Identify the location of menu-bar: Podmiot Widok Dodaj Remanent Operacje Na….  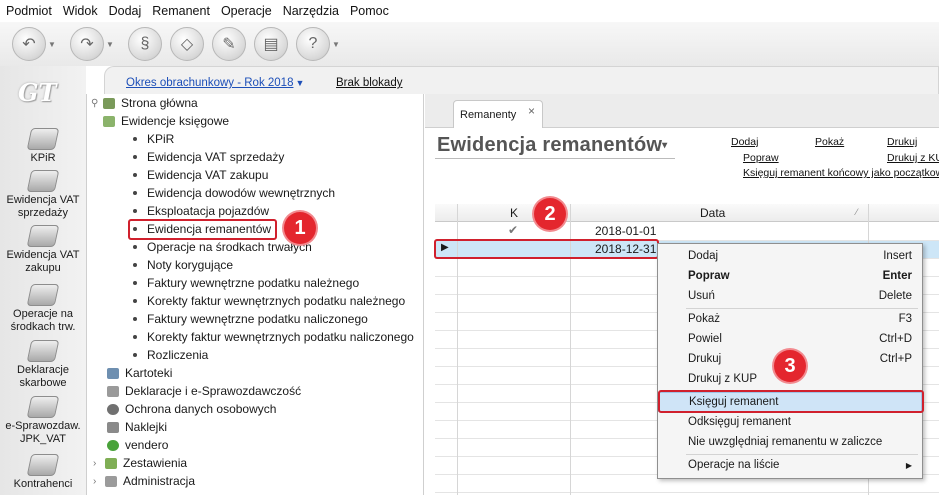
(469, 11).